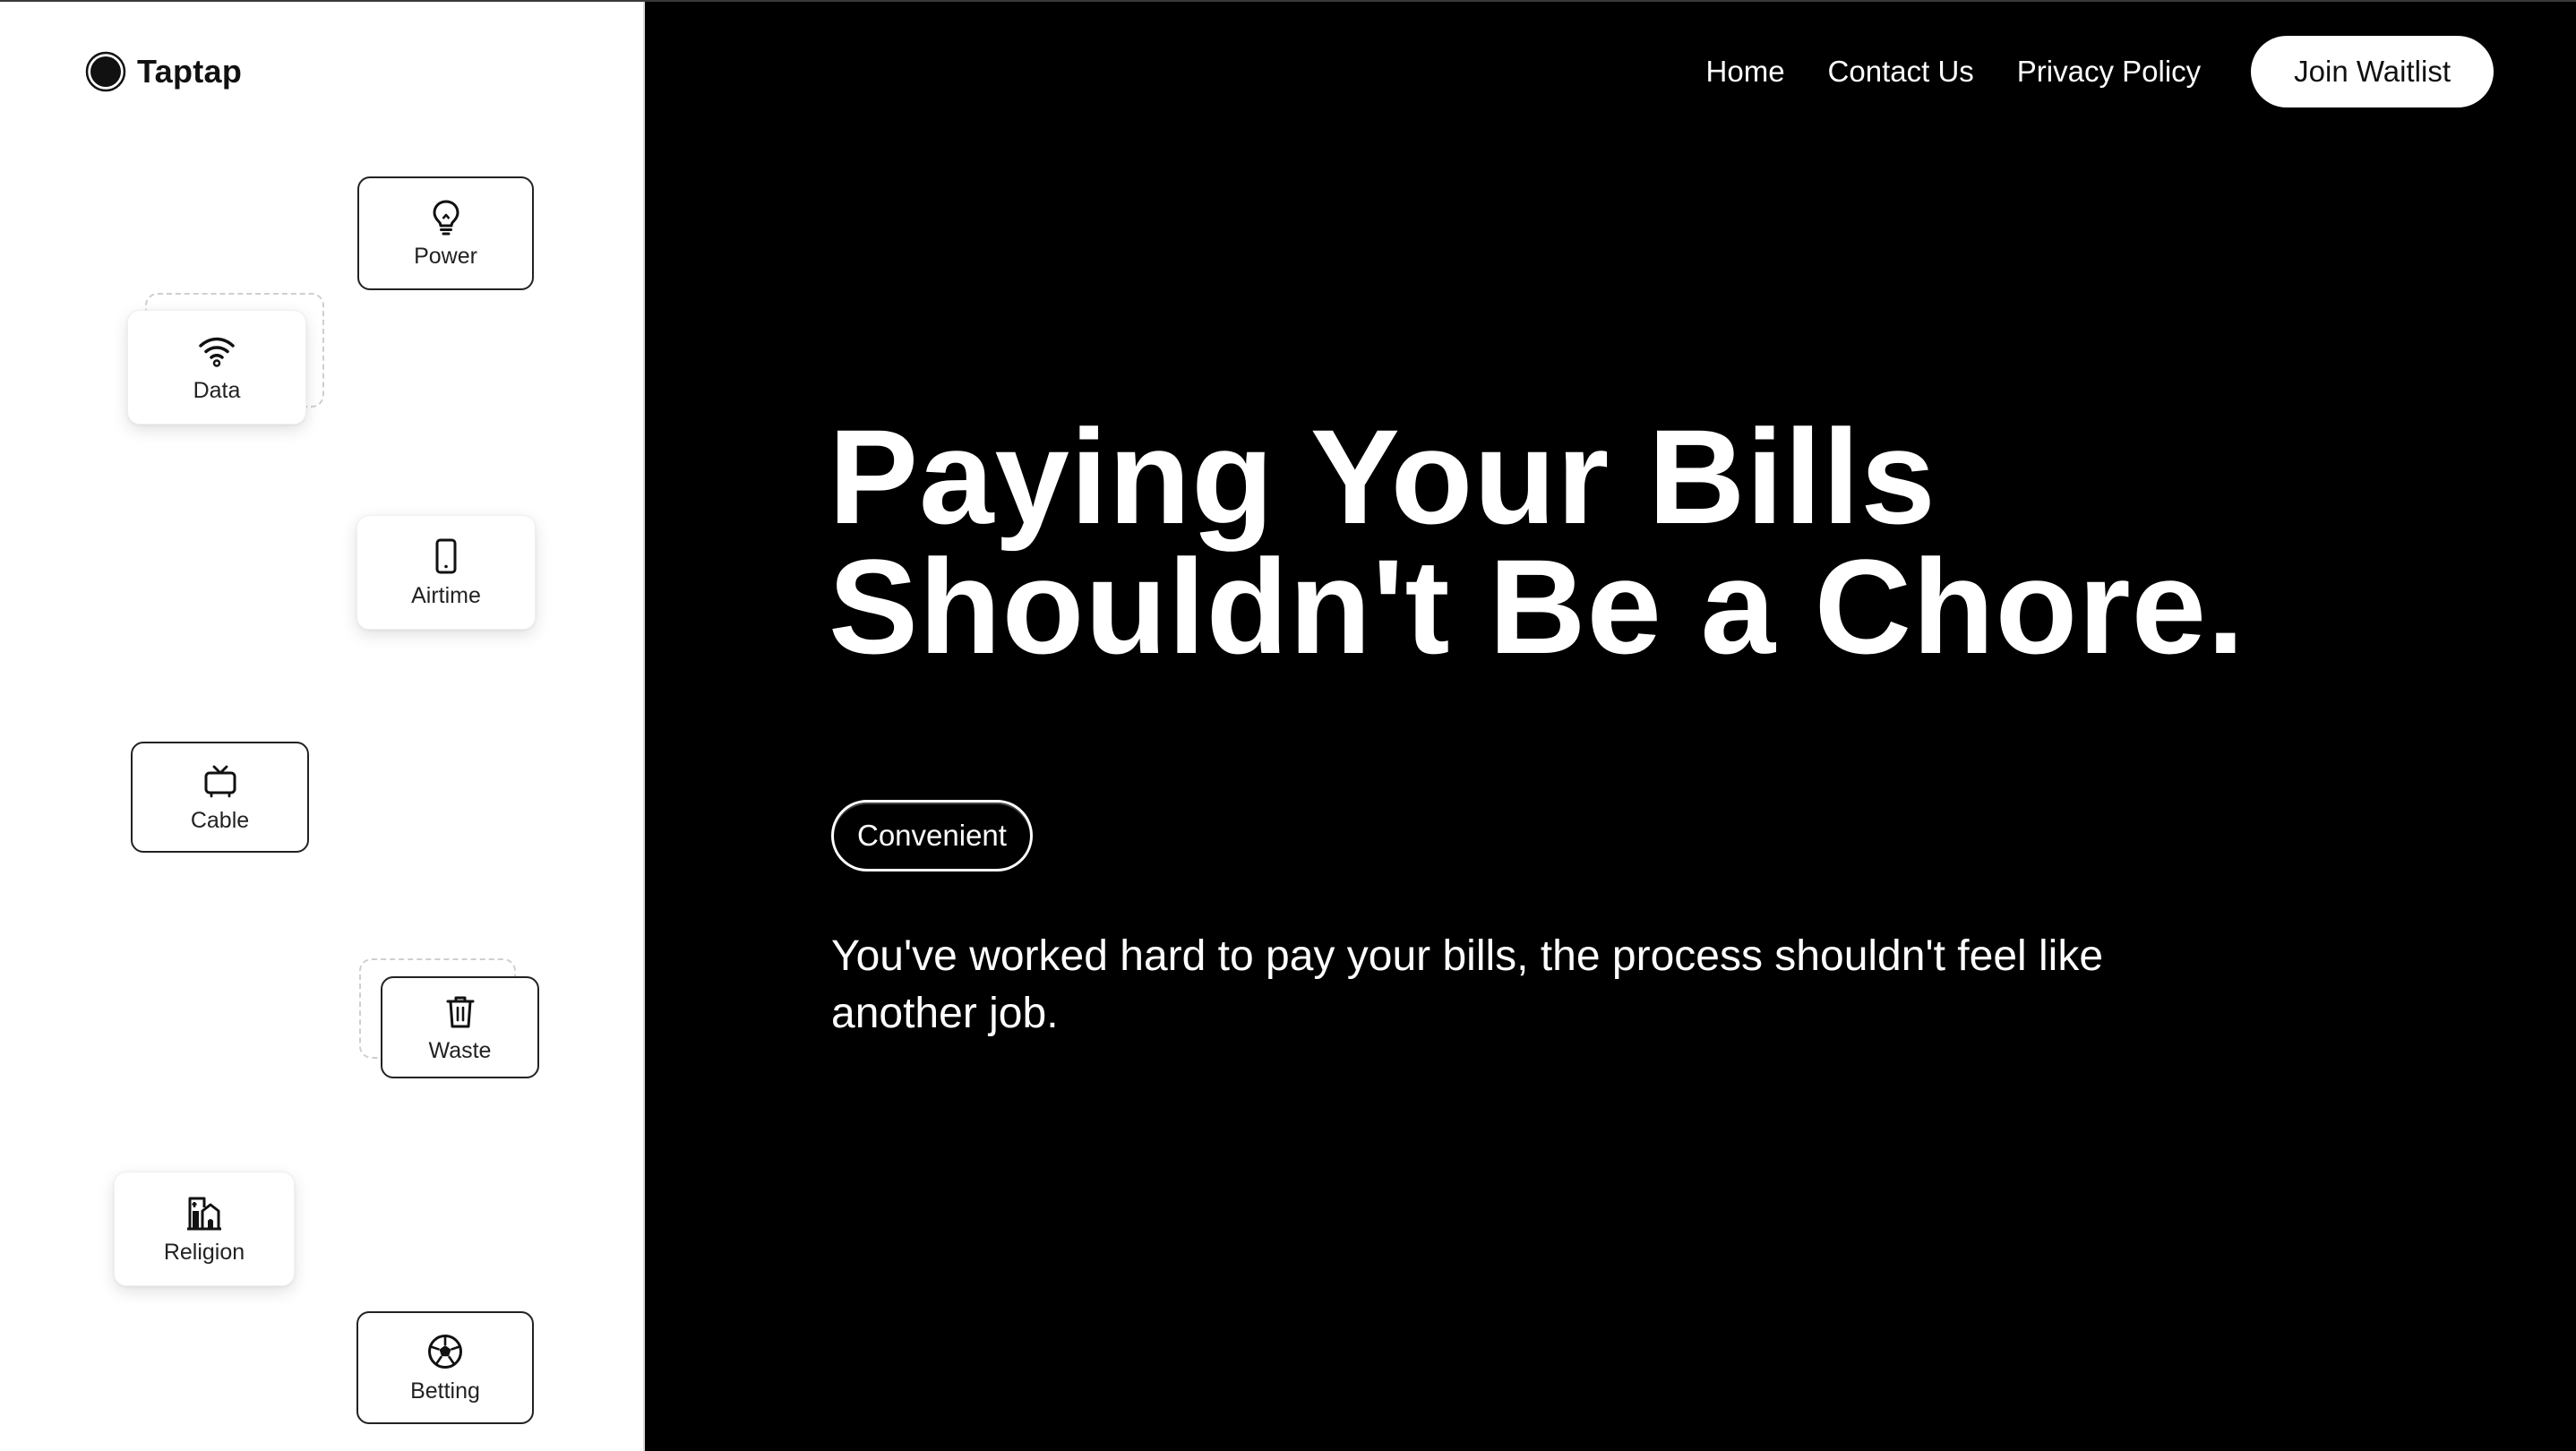 The height and width of the screenshot is (1451, 2576). I want to click on service-label: Cable, so click(220, 820).